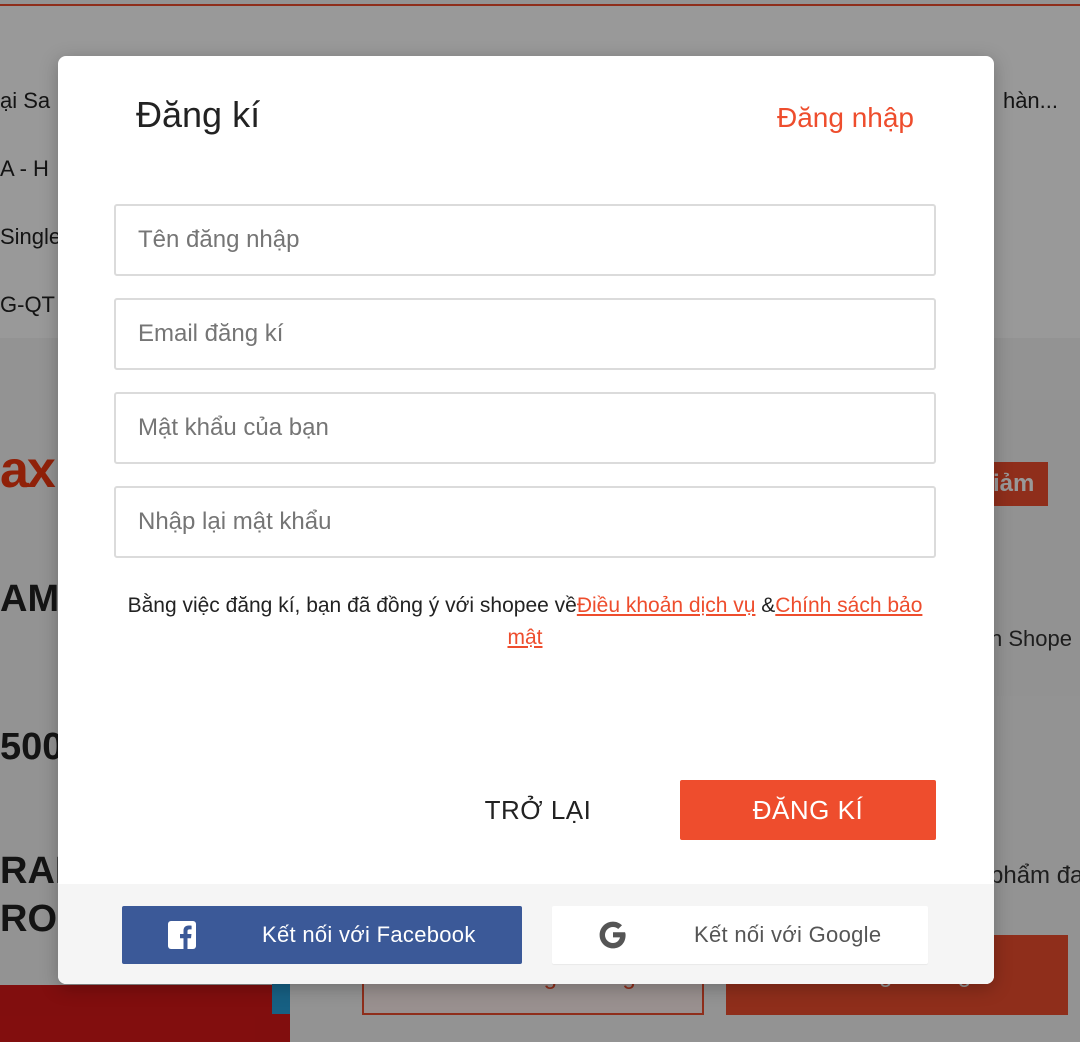  What do you see at coordinates (526, 934) in the screenshot?
I see `social-login-bar: Kết nối với Facebook Kết nối với Google` at bounding box center [526, 934].